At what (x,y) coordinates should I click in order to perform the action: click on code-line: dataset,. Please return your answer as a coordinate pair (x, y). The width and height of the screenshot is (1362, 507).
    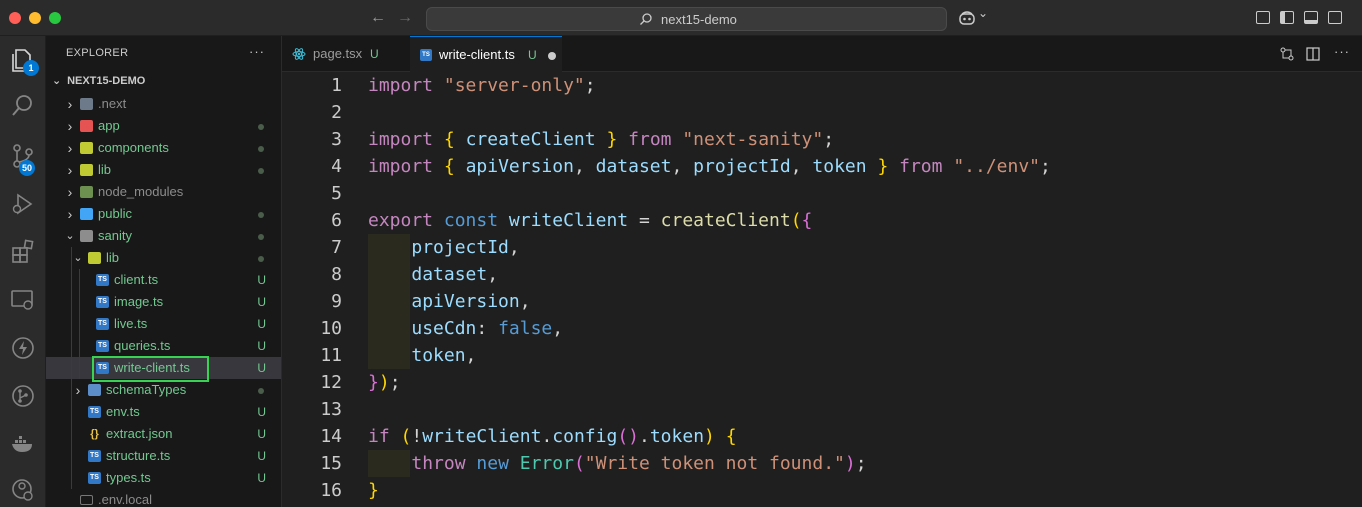
    Looking at the image, I should click on (433, 274).